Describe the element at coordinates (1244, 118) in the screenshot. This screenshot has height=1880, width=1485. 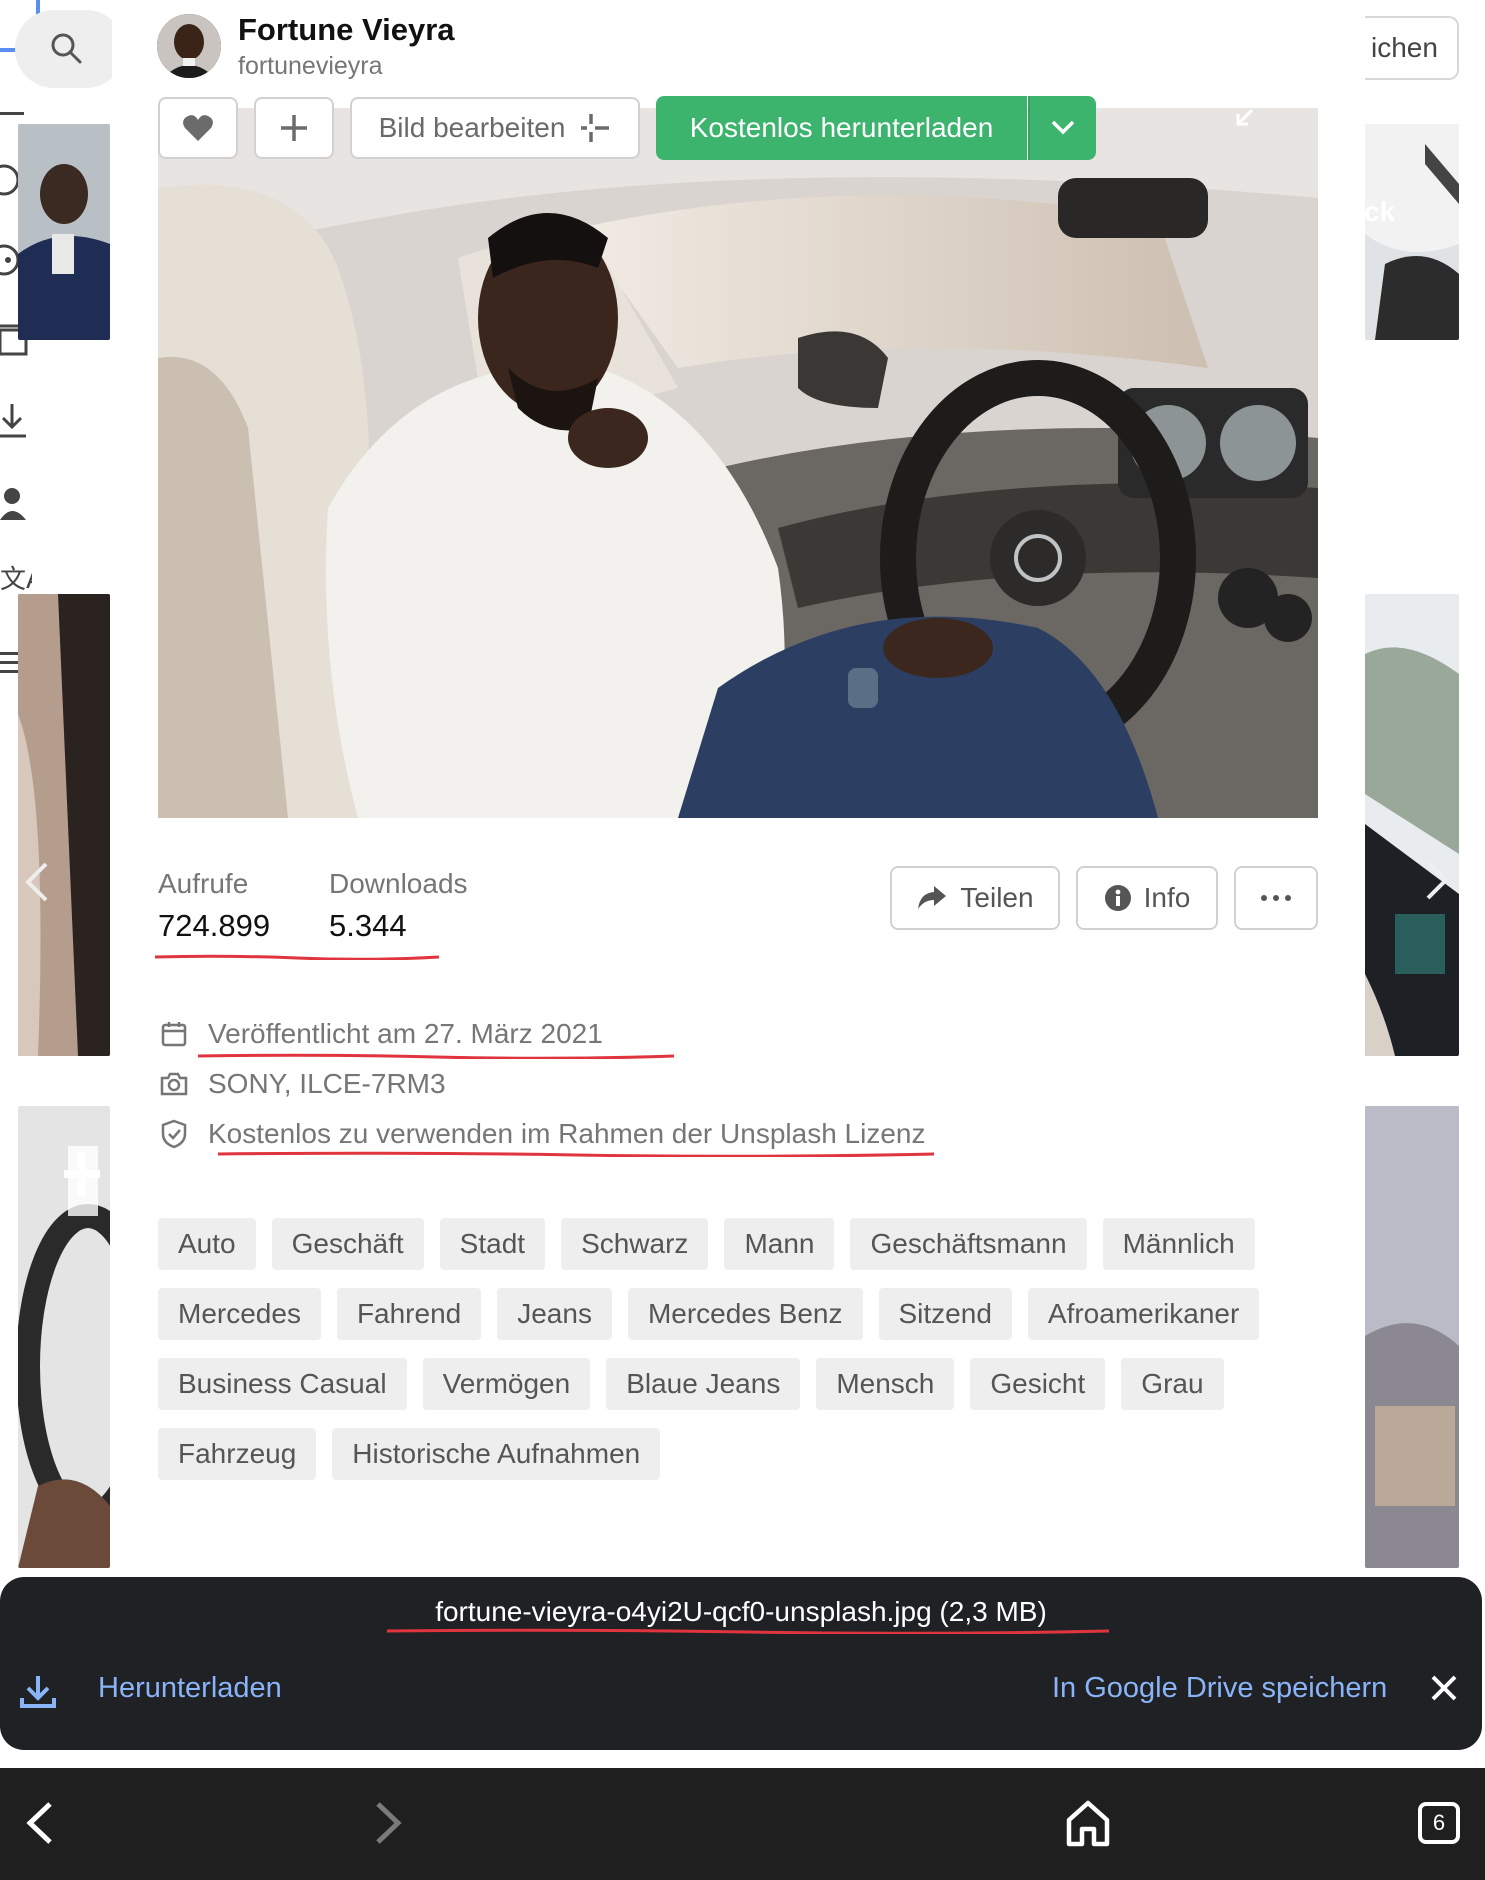
I see `collapse-icon` at that location.